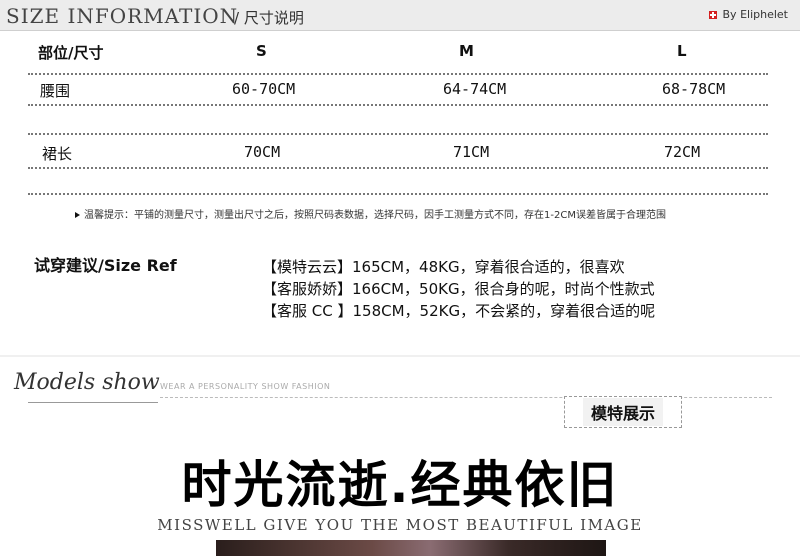 Image resolution: width=800 pixels, height=556 pixels. Describe the element at coordinates (261, 51) in the screenshot. I see `column-header-s: S` at that location.